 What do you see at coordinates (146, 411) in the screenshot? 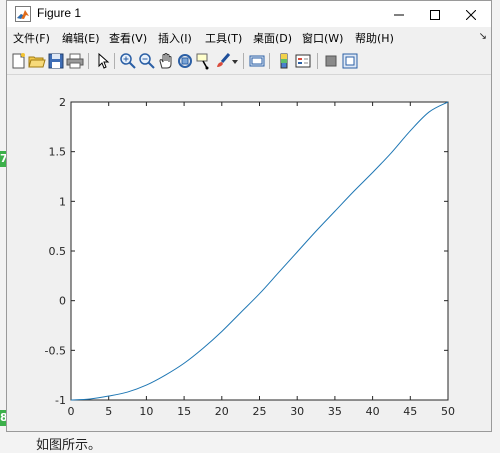
I see `x-tick-label: 10` at bounding box center [146, 411].